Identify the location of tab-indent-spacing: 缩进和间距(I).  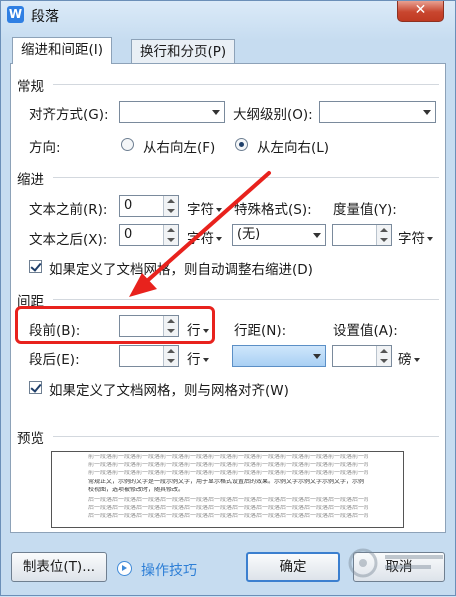
(62, 50).